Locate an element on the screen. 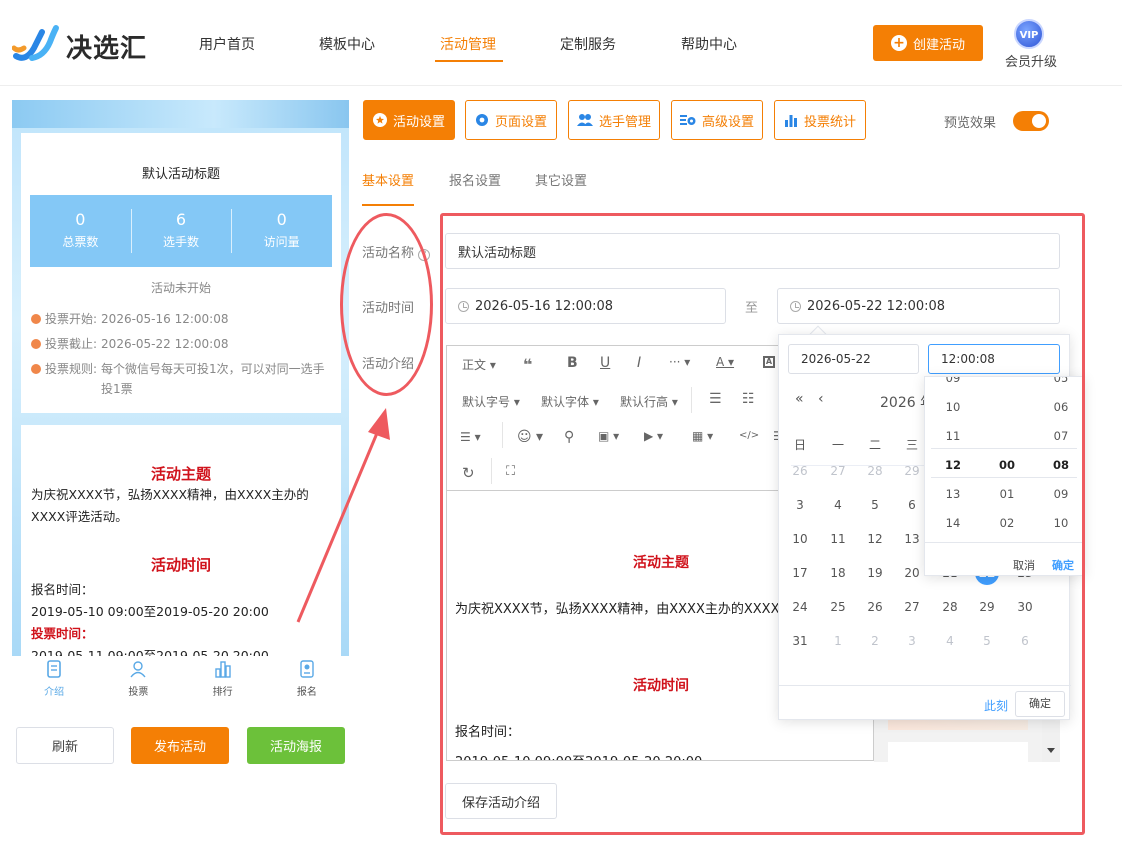  content-vote-value: 2019-05-11 09:00至2019-05-20 20:00 is located at coordinates (150, 652).